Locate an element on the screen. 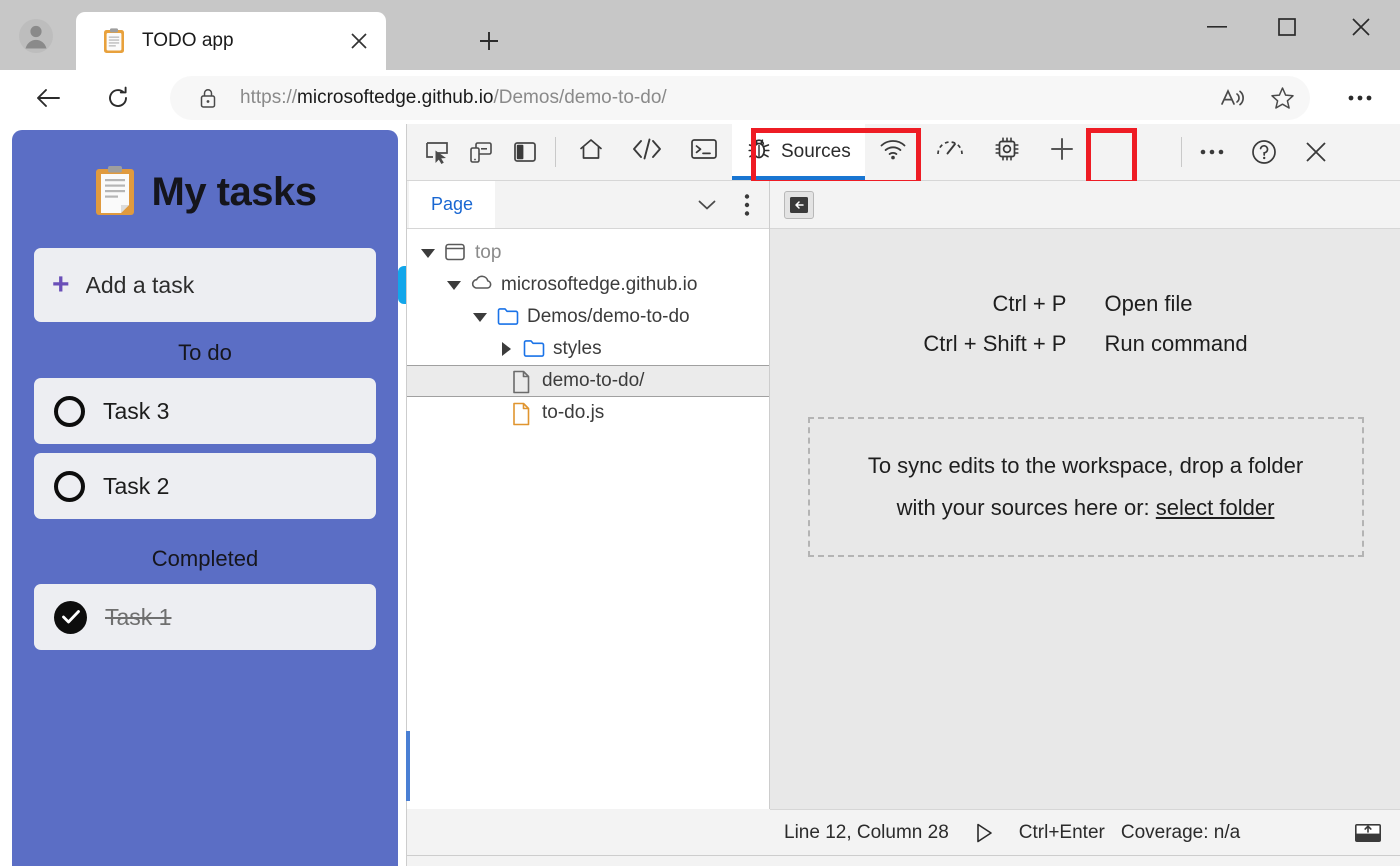 This screenshot has width=1400, height=866. close-devtools-icon is located at coordinates (1316, 152).